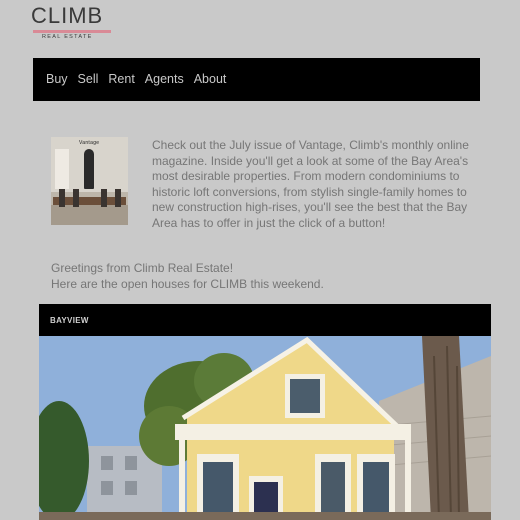 The width and height of the screenshot is (520, 520). What do you see at coordinates (210, 79) in the screenshot?
I see `nav-item-about: About` at bounding box center [210, 79].